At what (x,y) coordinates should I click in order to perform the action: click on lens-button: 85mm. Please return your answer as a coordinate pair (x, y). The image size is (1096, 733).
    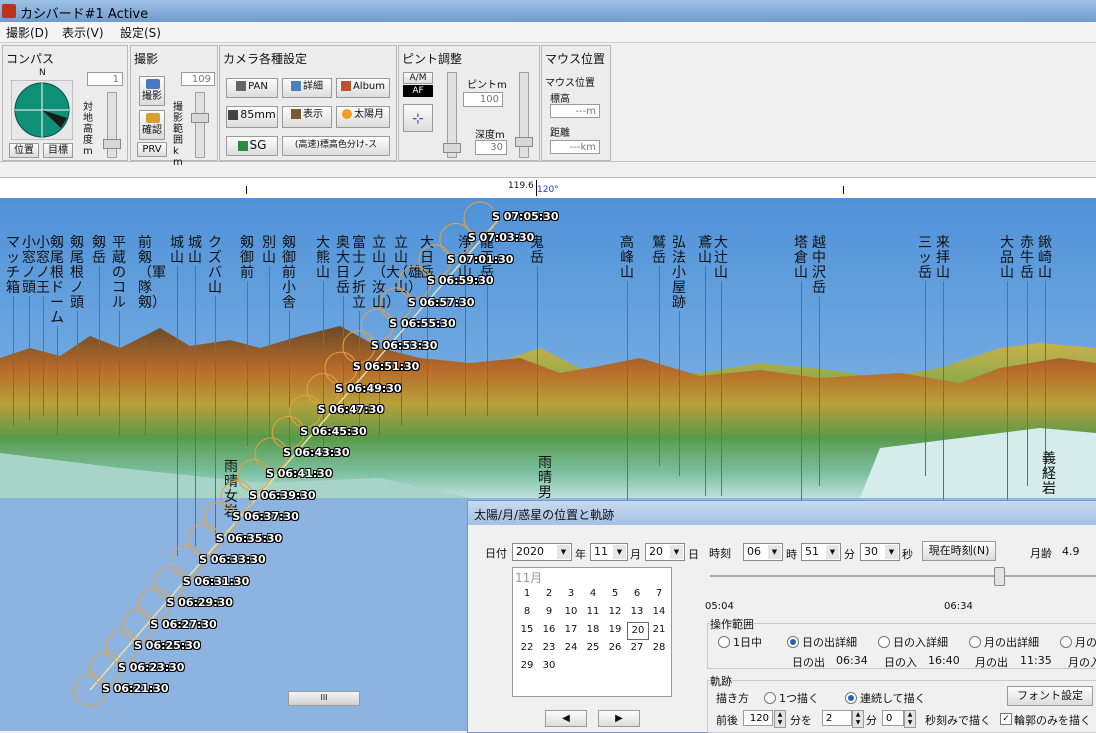
    Looking at the image, I should click on (252, 117).